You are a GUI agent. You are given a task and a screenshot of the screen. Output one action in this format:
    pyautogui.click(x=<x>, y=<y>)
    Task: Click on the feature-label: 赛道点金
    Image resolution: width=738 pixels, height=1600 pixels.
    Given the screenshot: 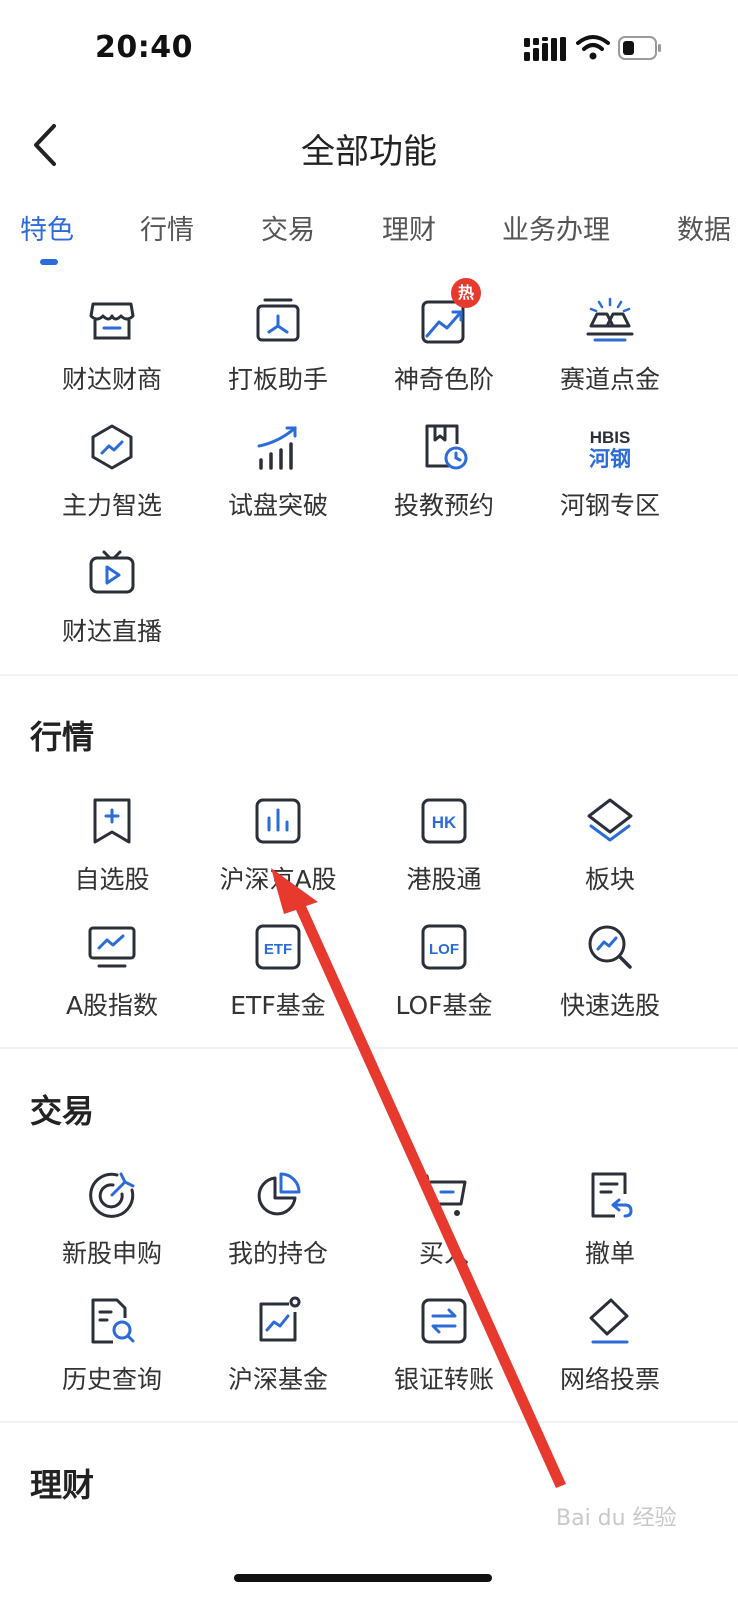 What is the action you would take?
    pyautogui.click(x=609, y=379)
    